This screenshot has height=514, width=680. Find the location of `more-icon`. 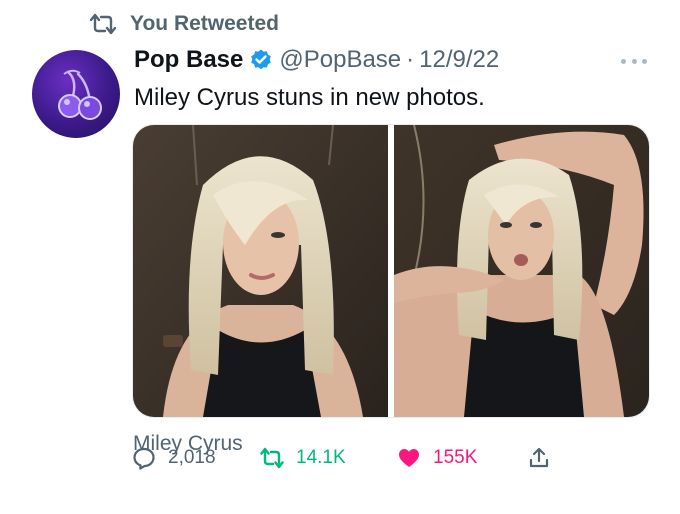

more-icon is located at coordinates (634, 61).